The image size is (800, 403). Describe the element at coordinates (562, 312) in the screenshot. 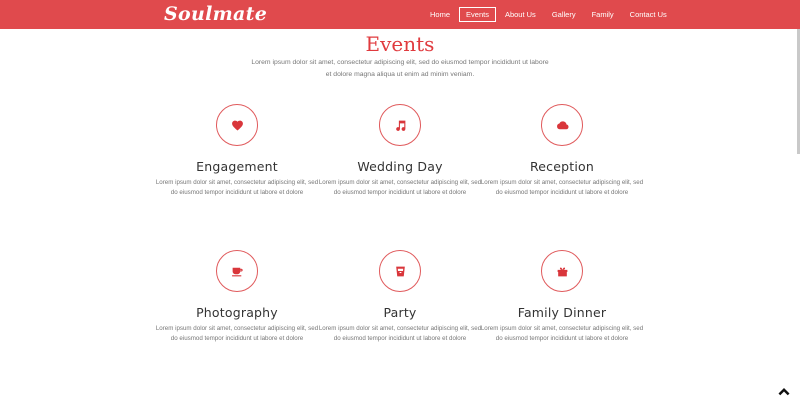

I see `event-title: Family Dinner` at that location.